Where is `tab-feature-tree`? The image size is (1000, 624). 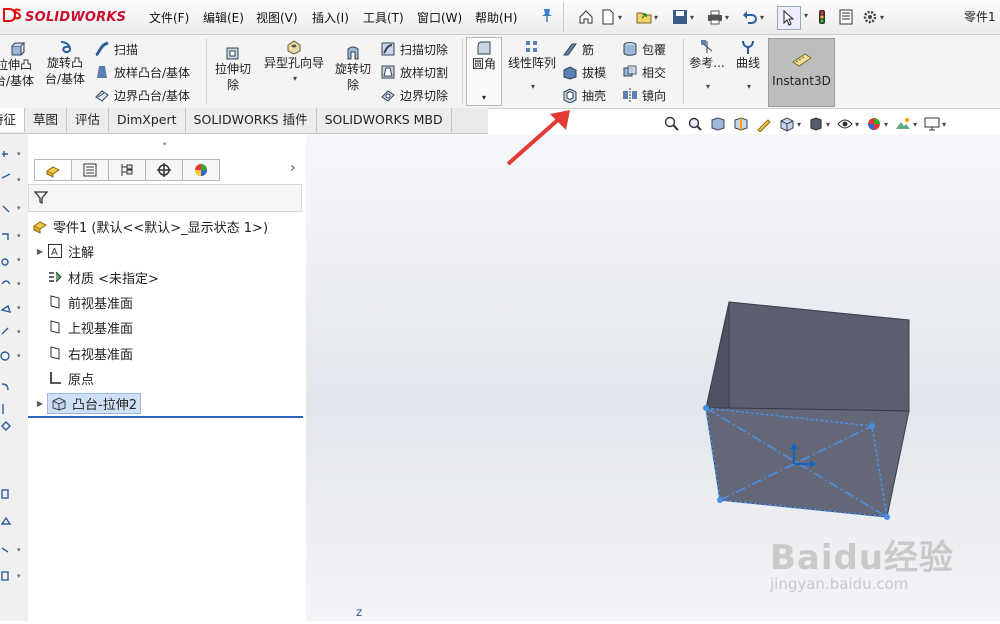
tab-feature-tree is located at coordinates (52, 170).